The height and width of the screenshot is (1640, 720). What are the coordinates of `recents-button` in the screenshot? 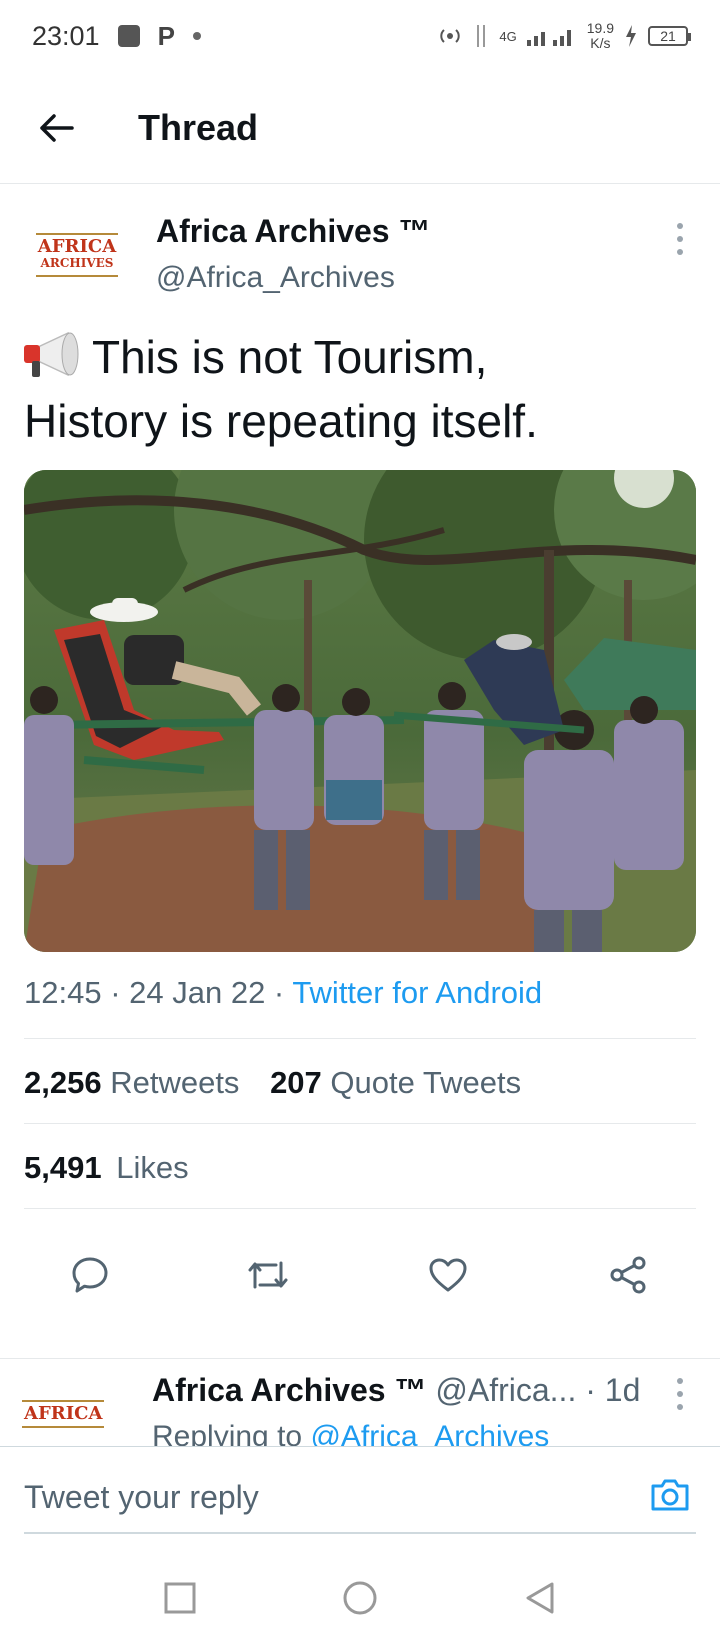 It's located at (180, 1598).